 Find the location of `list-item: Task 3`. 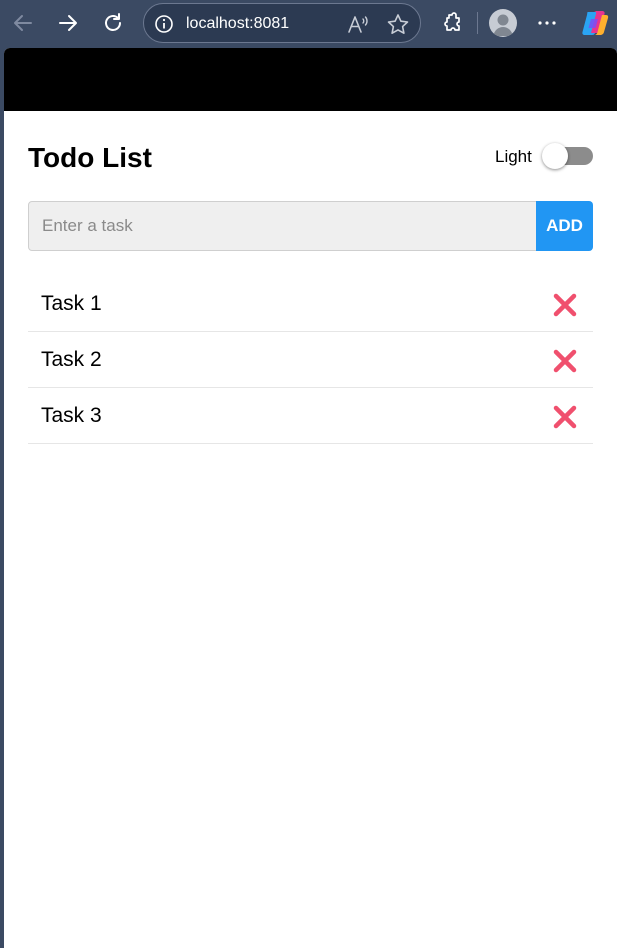

list-item: Task 3 is located at coordinates (310, 416).